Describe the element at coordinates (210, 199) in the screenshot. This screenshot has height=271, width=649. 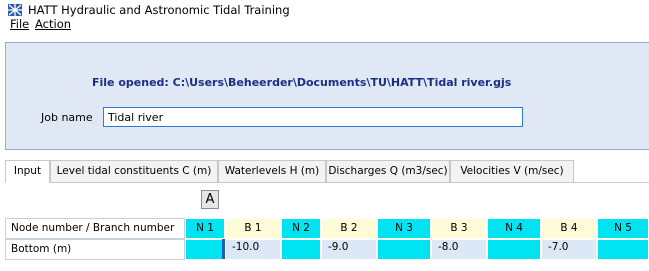
I see `a-button: A` at that location.